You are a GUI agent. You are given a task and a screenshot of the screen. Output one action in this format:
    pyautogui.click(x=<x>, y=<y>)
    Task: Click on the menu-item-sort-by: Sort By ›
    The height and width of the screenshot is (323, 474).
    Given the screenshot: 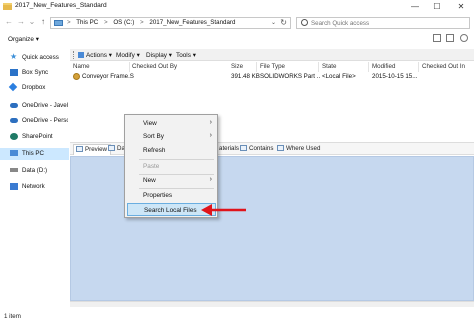 What is the action you would take?
    pyautogui.click(x=171, y=136)
    